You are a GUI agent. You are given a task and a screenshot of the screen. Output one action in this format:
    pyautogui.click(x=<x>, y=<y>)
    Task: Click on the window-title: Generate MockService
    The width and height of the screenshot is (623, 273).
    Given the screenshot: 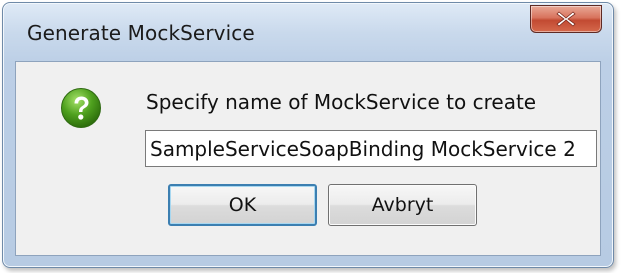 What is the action you would take?
    pyautogui.click(x=141, y=33)
    